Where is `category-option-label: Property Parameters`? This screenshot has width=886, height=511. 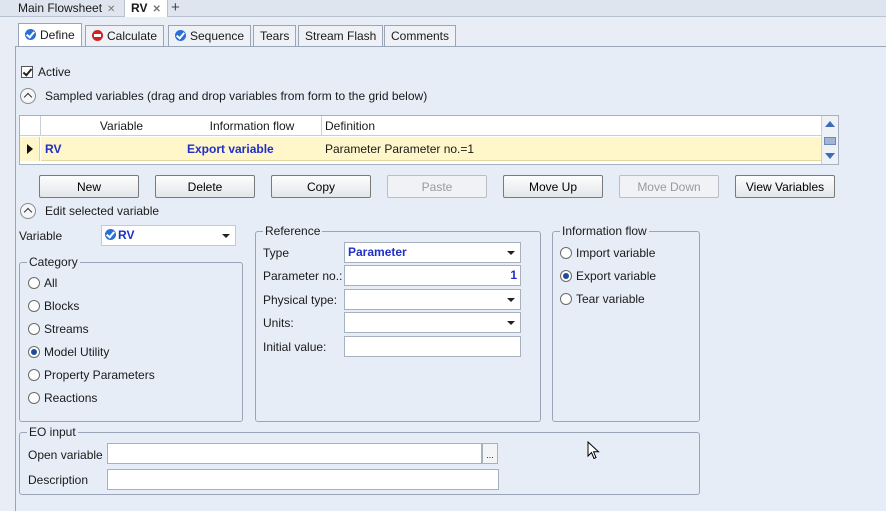 category-option-label: Property Parameters is located at coordinates (99, 375).